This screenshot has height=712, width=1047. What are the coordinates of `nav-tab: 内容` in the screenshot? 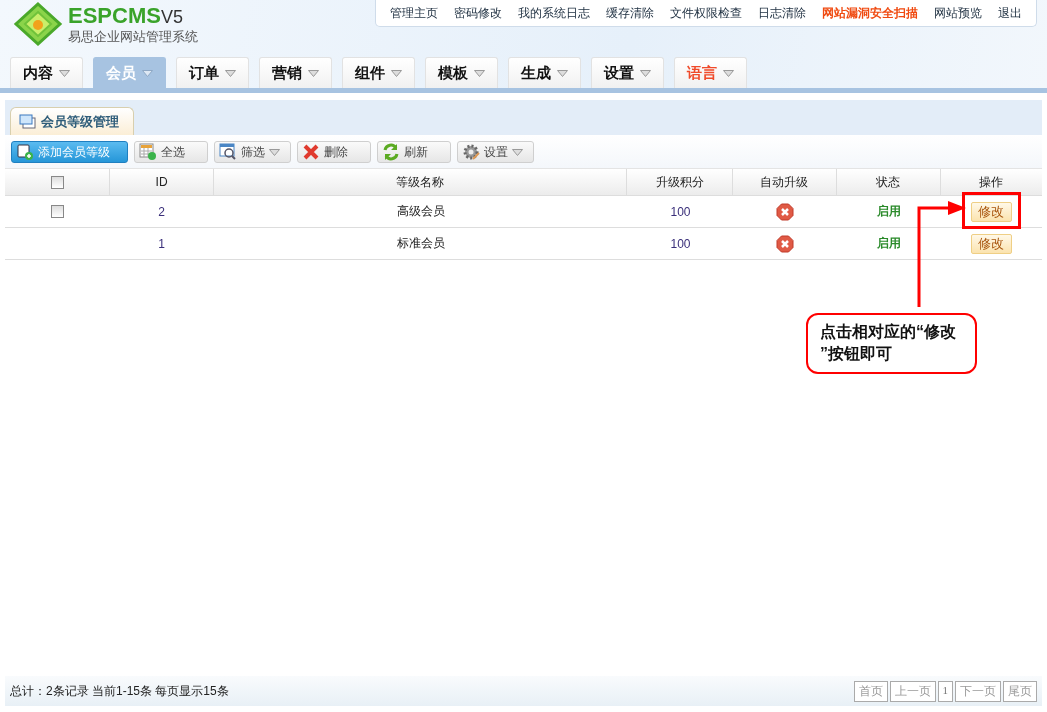 It's located at (46, 72).